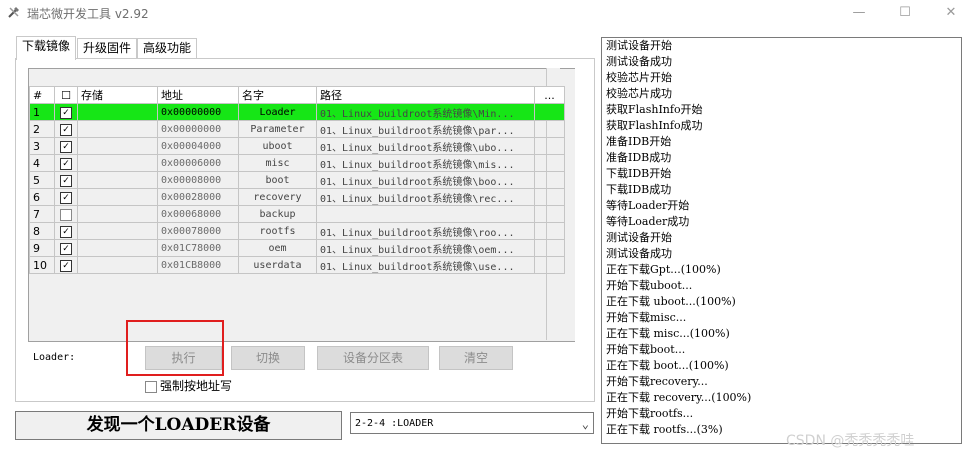  Describe the element at coordinates (196, 386) in the screenshot. I see `force-address-label: 强制按地址写` at that location.